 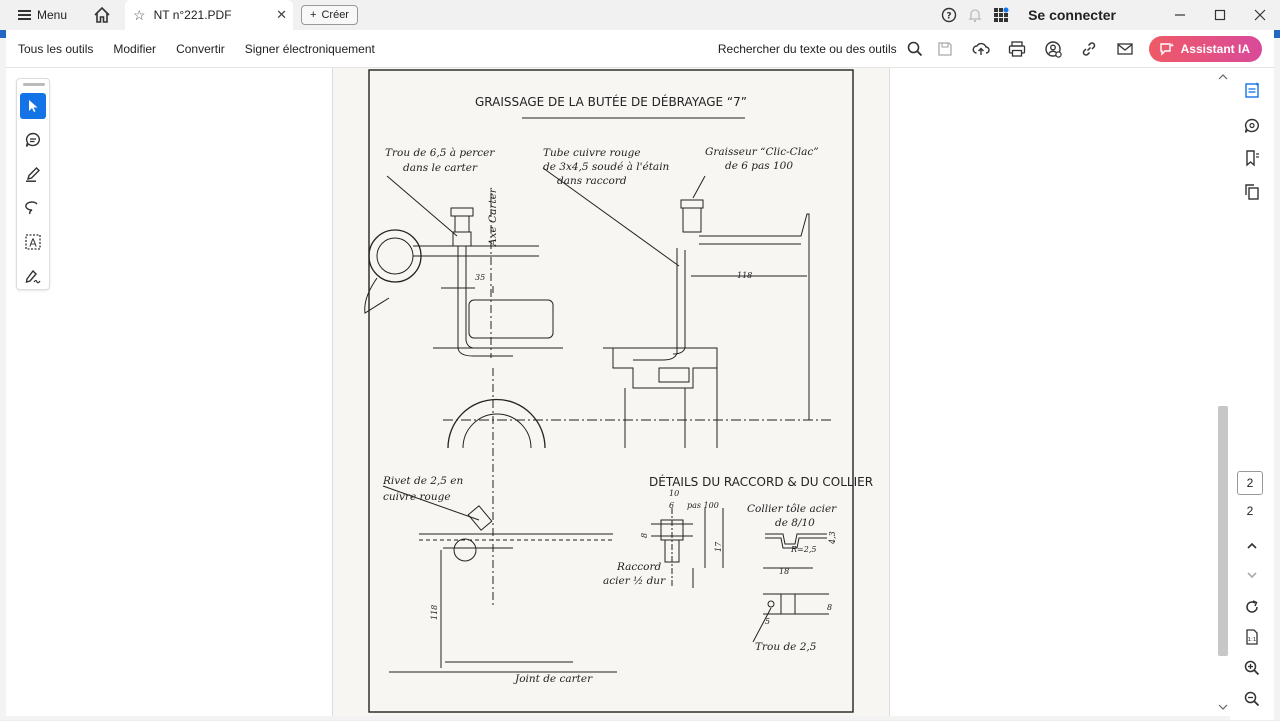 What do you see at coordinates (33, 106) in the screenshot?
I see `select-tool` at bounding box center [33, 106].